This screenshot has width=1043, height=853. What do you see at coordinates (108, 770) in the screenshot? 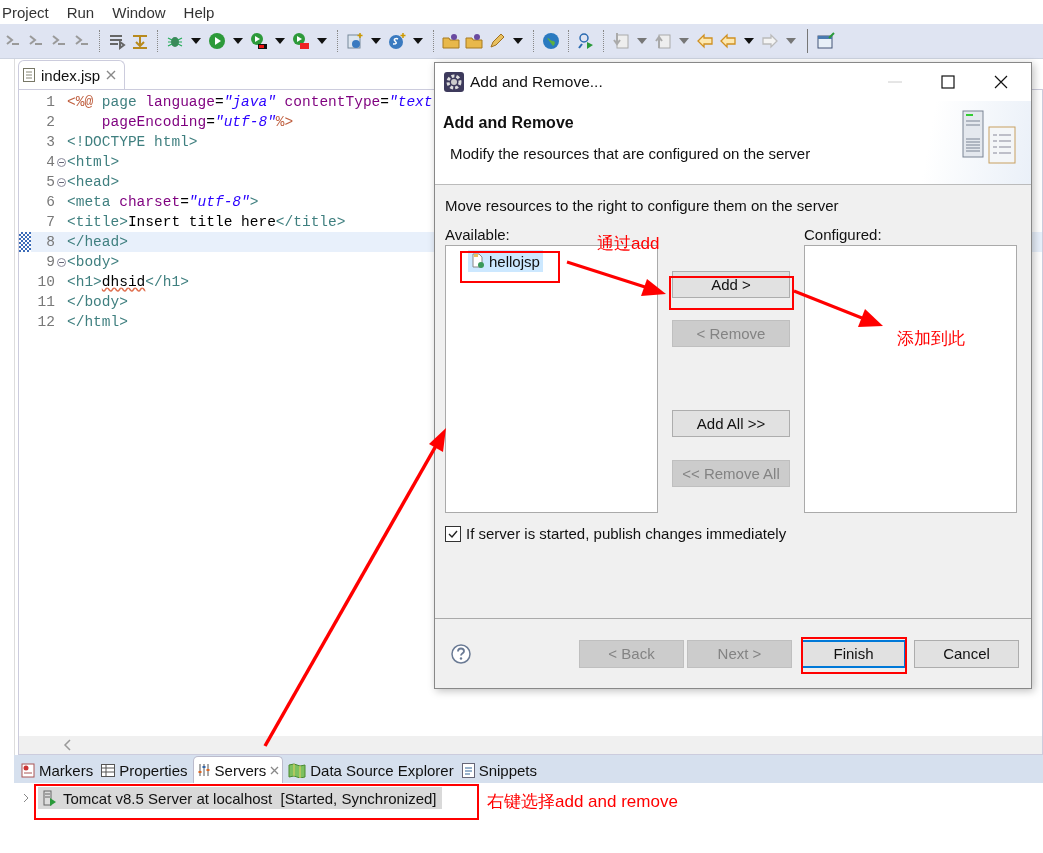
I see `table-icon` at bounding box center [108, 770].